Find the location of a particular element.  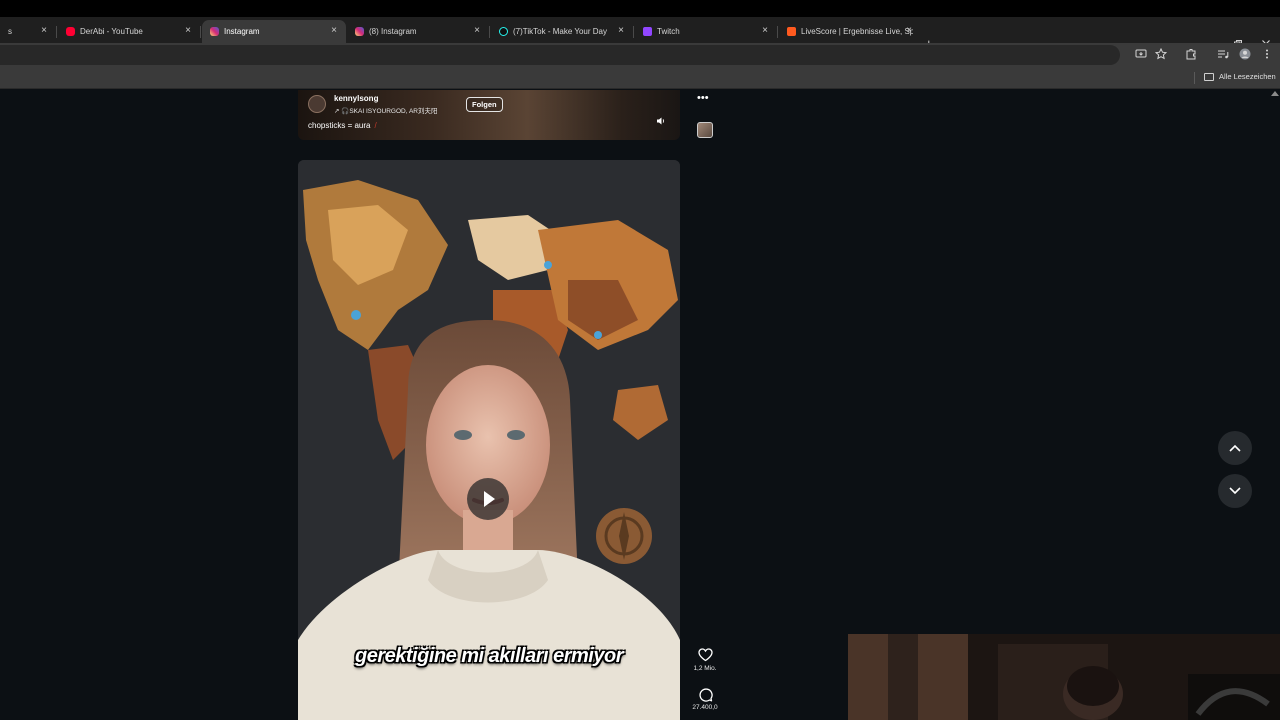

bookmark-star-icon is located at coordinates (1161, 54).